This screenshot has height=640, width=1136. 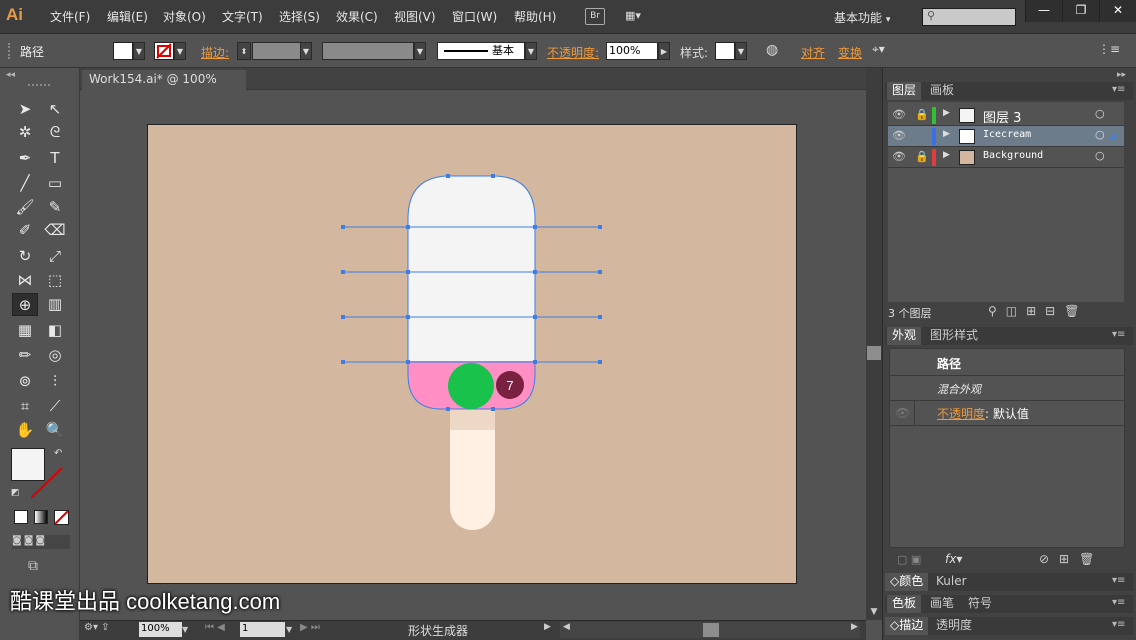 What do you see at coordinates (25, 330) in the screenshot?
I see `mesh-tool-icon: ▦` at bounding box center [25, 330].